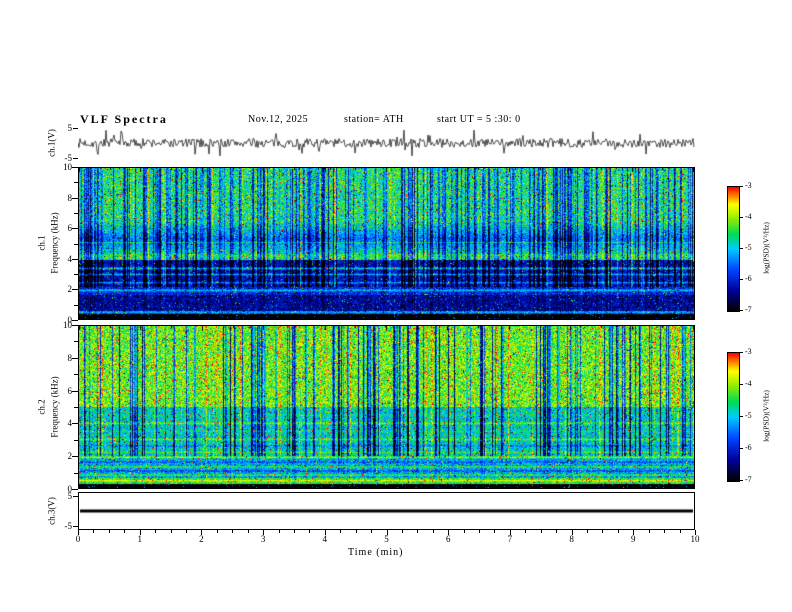 The width and height of the screenshot is (792, 612). I want to click on freq-tick-label: 10, so click(67, 167).